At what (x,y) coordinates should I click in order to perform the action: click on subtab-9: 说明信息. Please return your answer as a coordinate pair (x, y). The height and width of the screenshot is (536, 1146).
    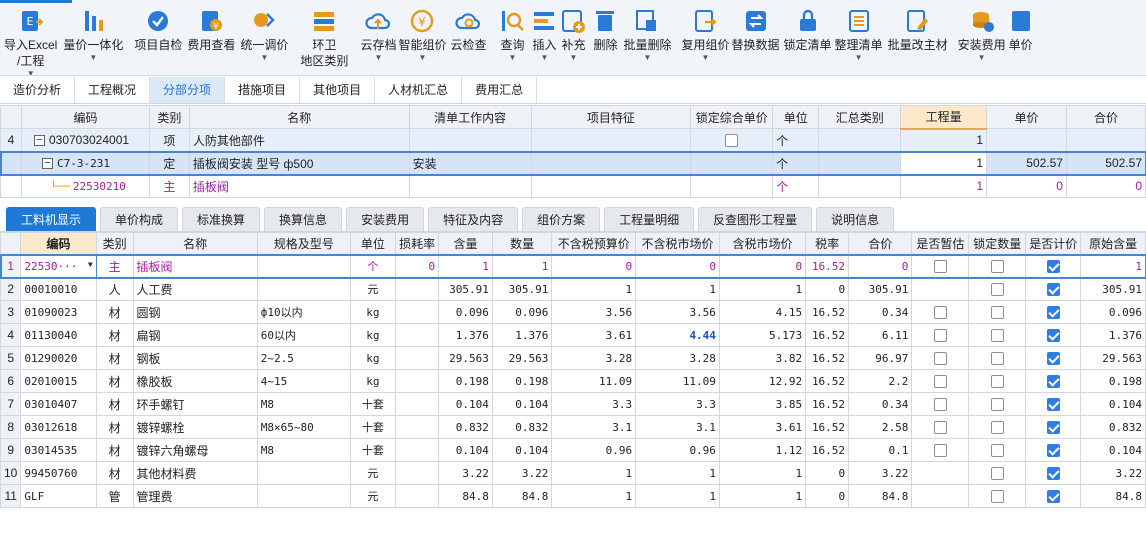
    Looking at the image, I should click on (855, 219).